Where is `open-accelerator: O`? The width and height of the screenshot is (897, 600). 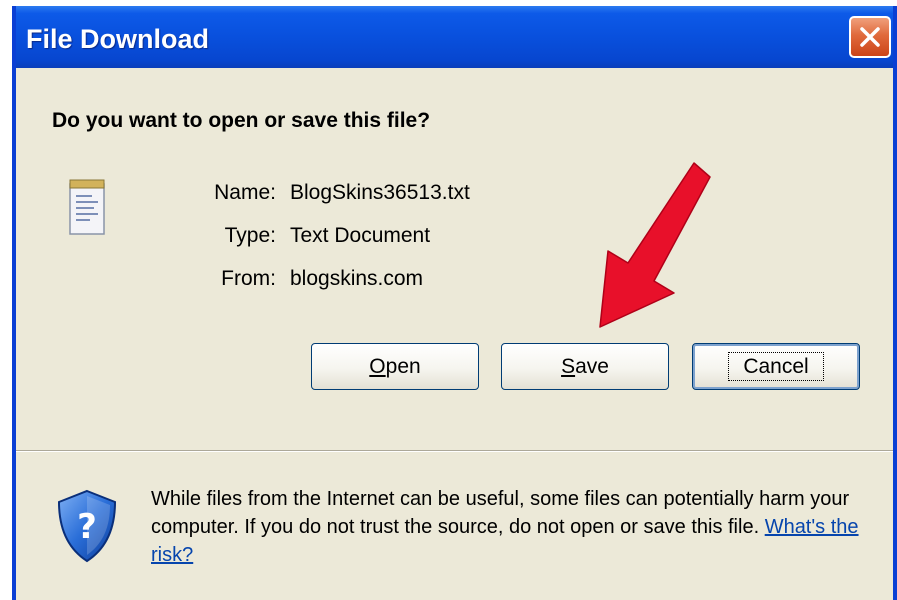
open-accelerator: O is located at coordinates (377, 366).